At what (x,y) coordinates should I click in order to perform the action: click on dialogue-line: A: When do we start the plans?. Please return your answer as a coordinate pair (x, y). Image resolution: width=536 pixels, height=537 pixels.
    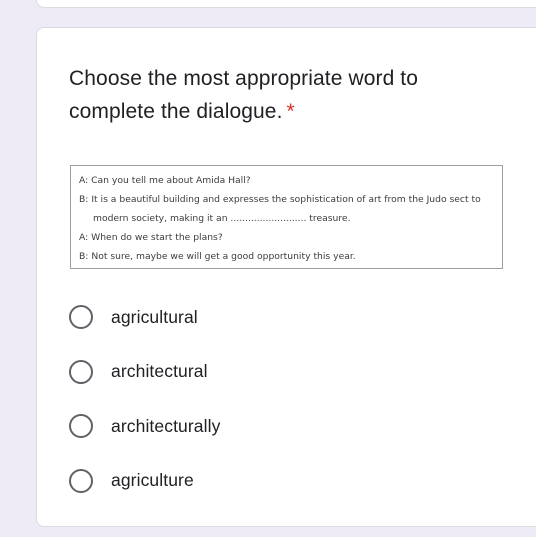
    Looking at the image, I should click on (151, 237).